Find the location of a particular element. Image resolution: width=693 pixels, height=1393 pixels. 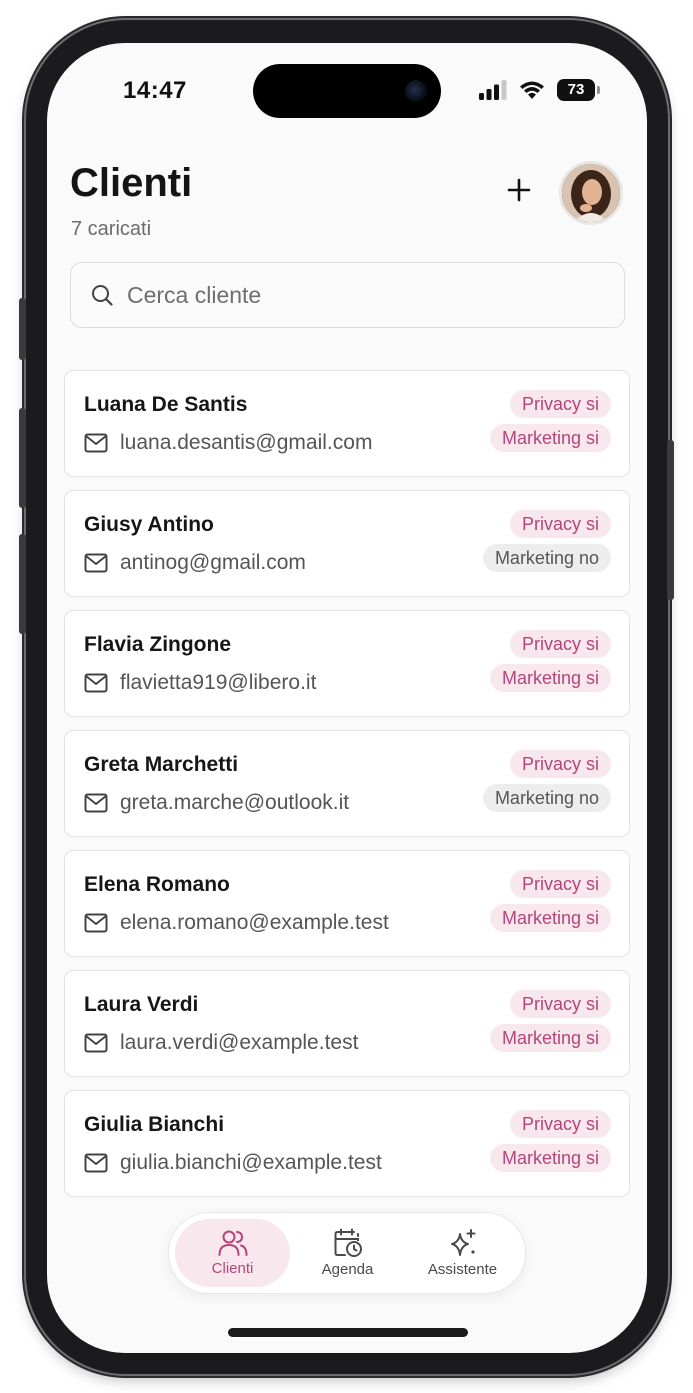

volume-up-button is located at coordinates (22, 458).